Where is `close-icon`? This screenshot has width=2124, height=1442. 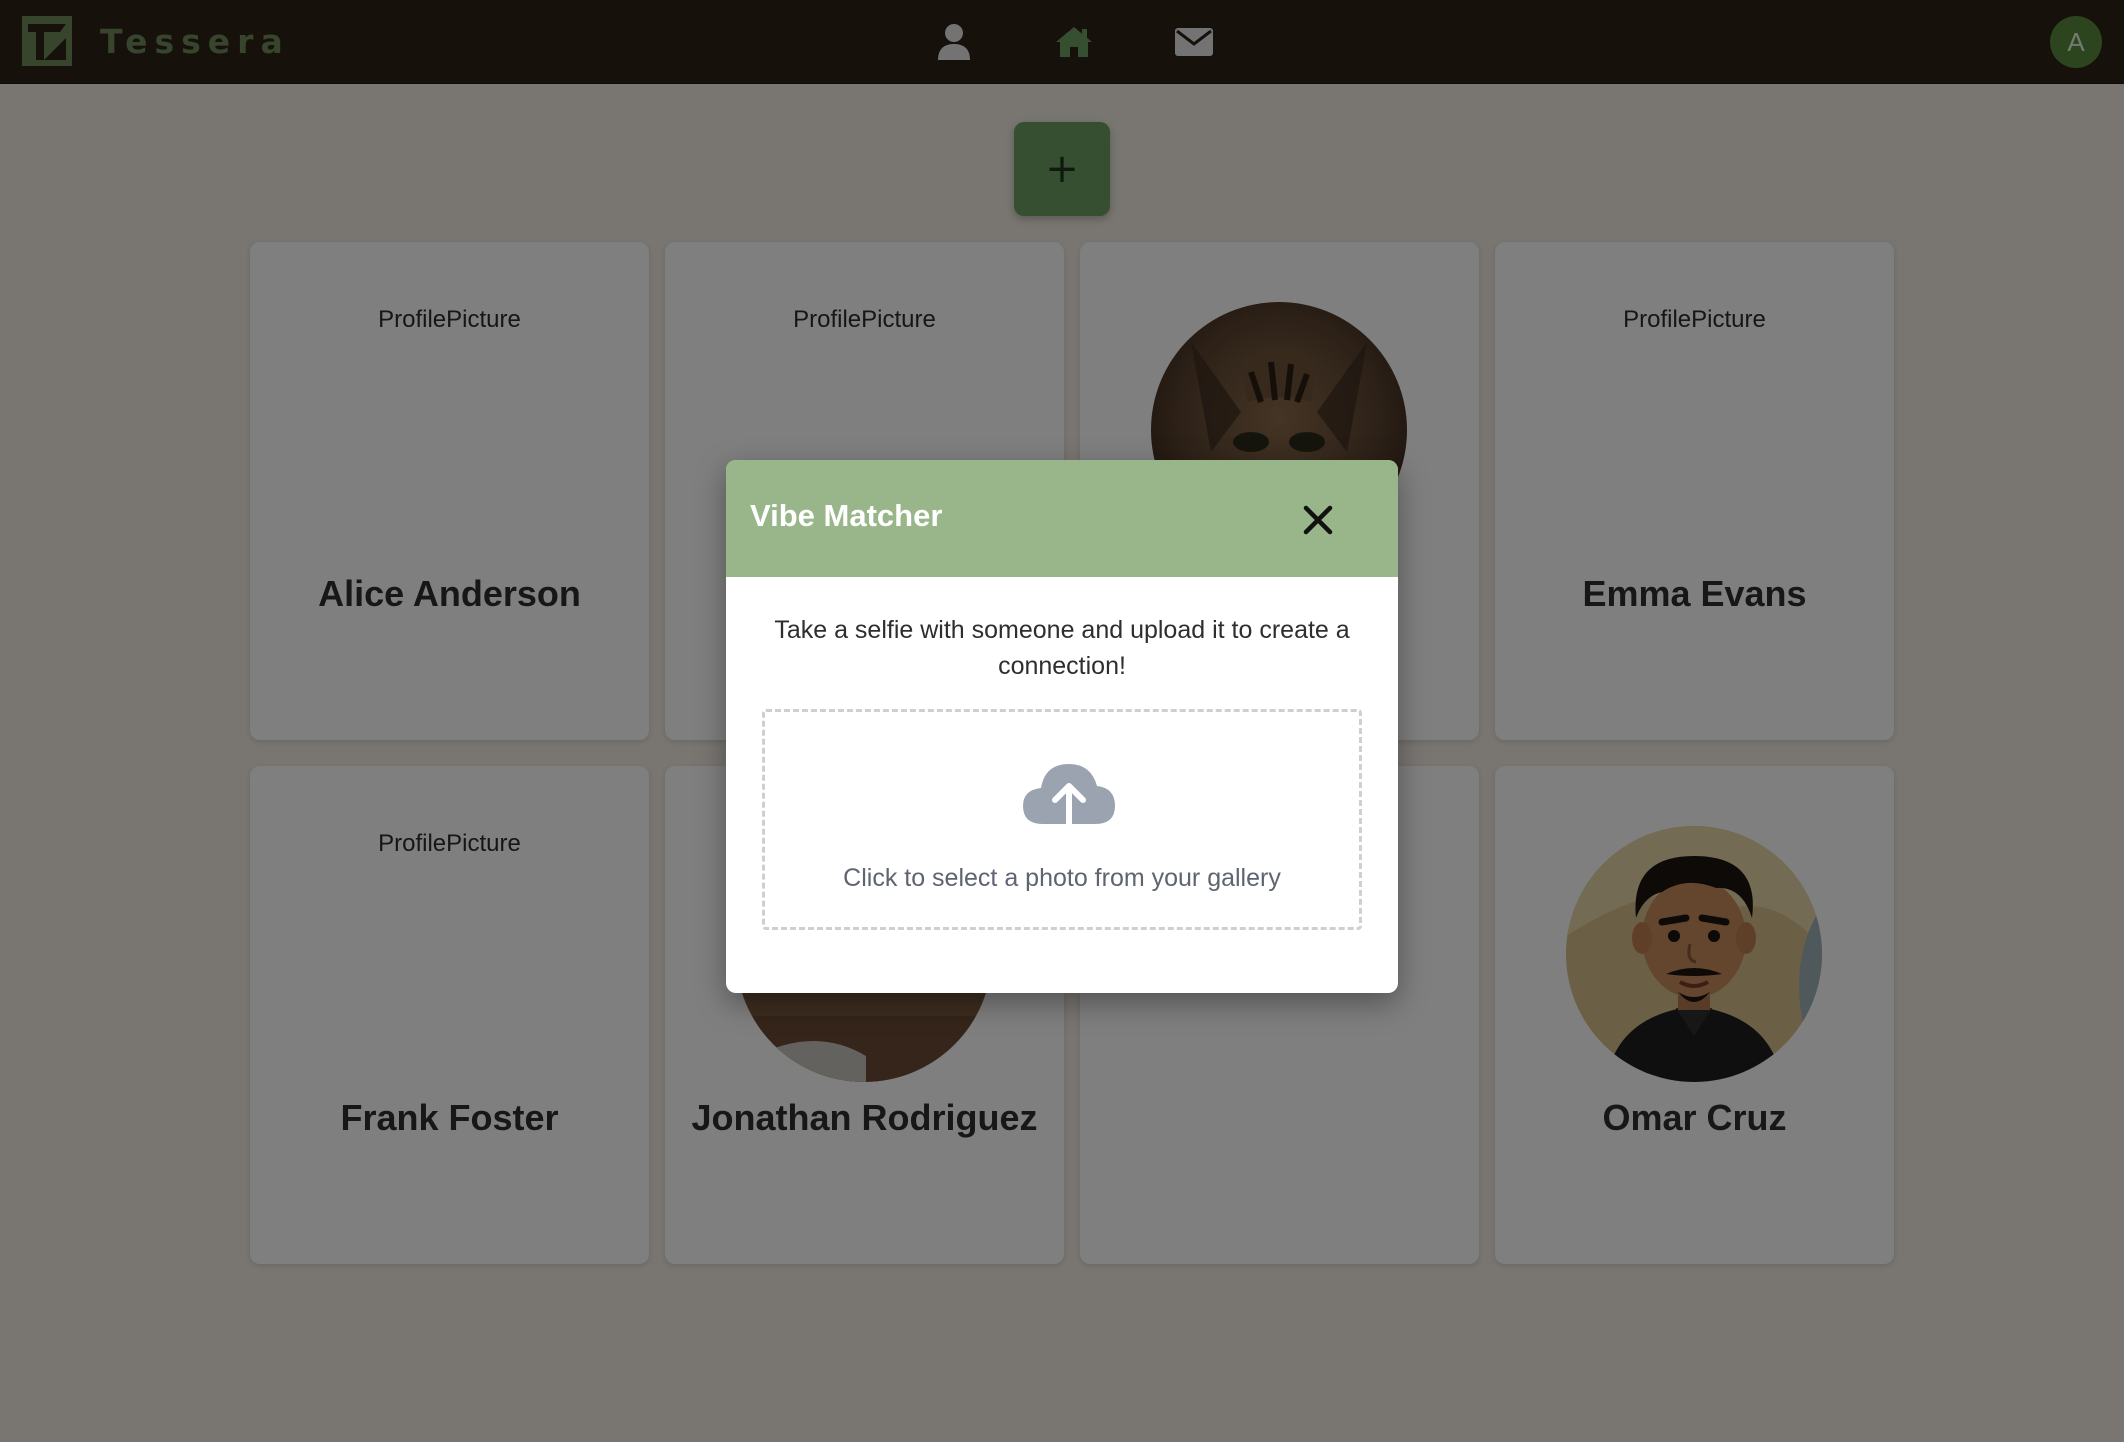
close-icon is located at coordinates (1318, 520).